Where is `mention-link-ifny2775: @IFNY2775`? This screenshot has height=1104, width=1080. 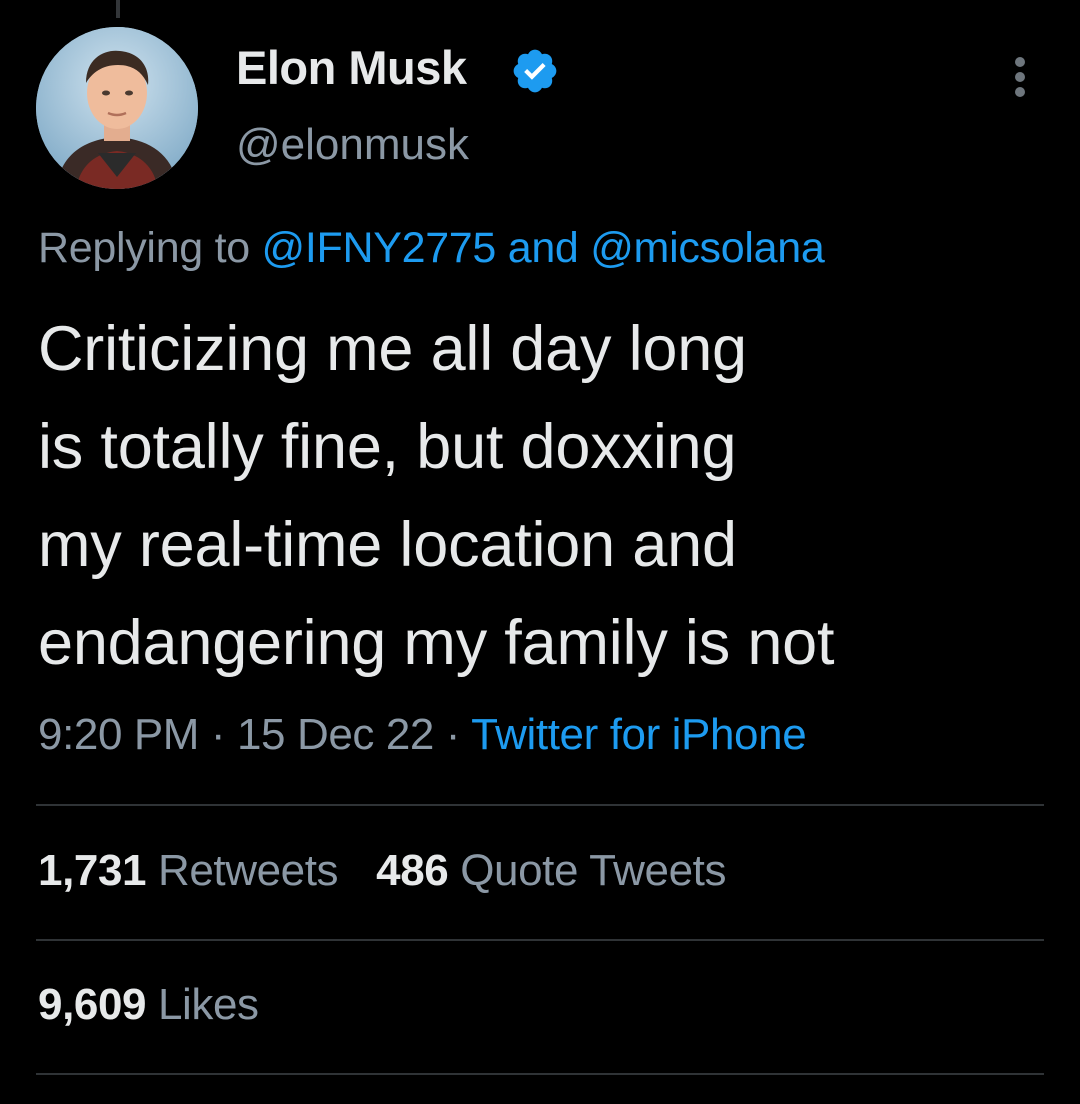 mention-link-ifny2775: @IFNY2775 is located at coordinates (378, 248).